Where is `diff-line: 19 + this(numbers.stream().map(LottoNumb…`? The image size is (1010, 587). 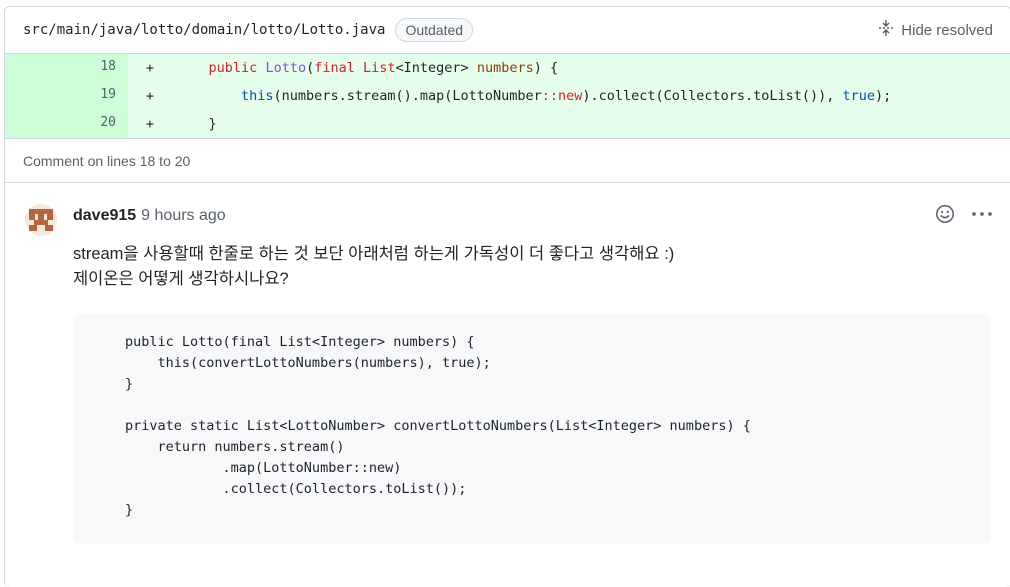
diff-line: 19 + this(numbers.stream().map(LottoNumb… is located at coordinates (507, 96).